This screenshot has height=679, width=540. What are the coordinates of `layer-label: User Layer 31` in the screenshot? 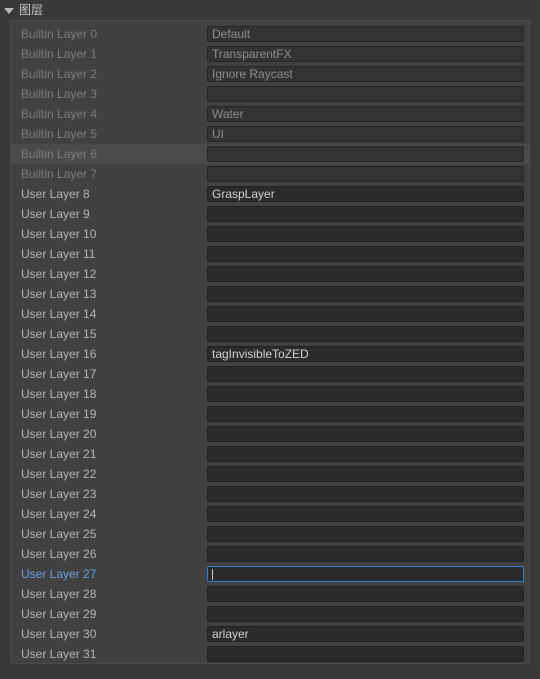 It's located at (59, 654).